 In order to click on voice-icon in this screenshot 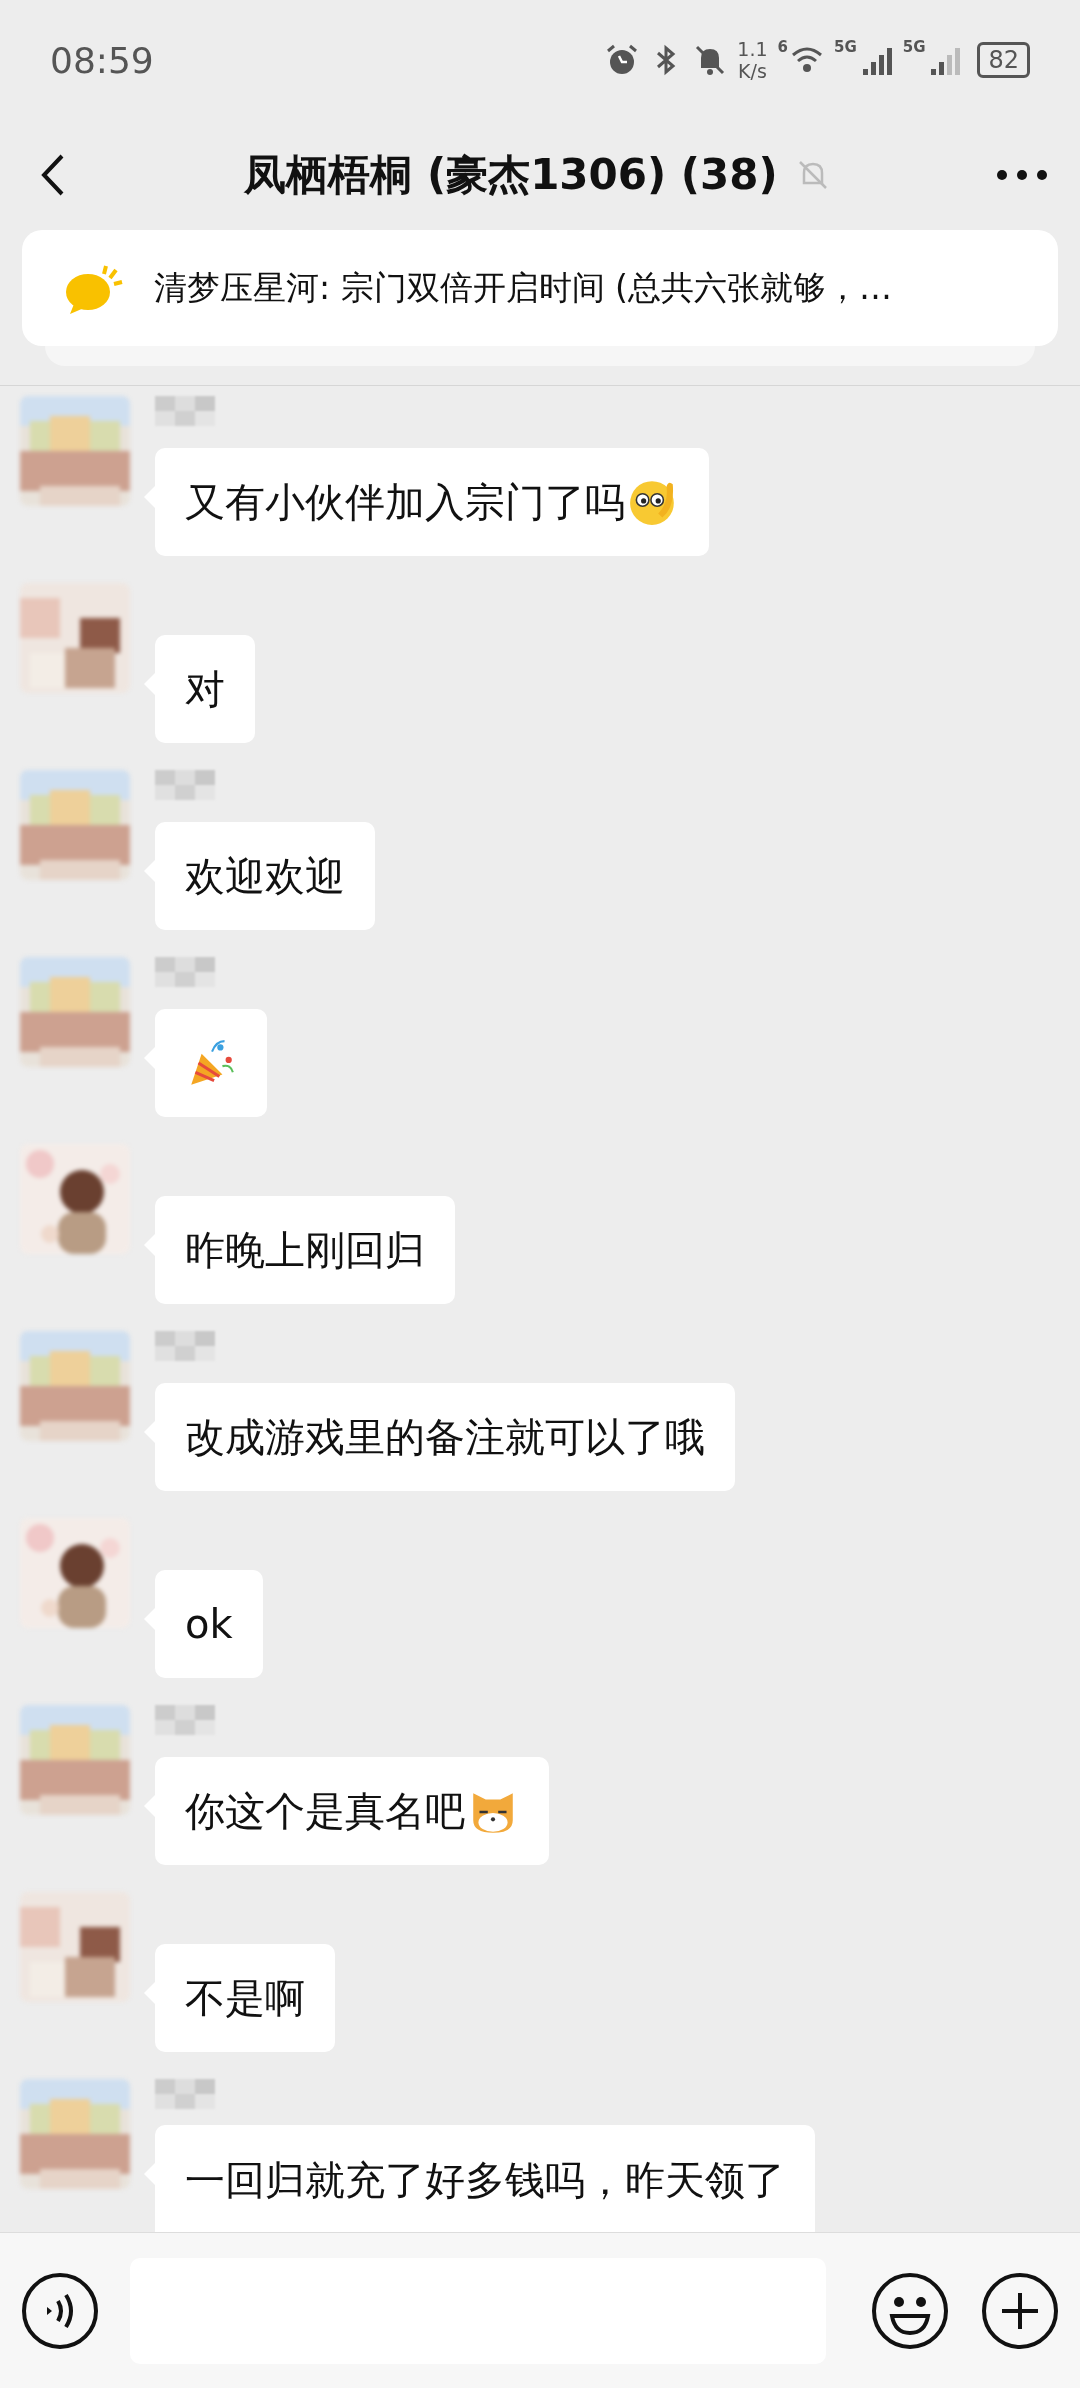, I will do `click(60, 2310)`.